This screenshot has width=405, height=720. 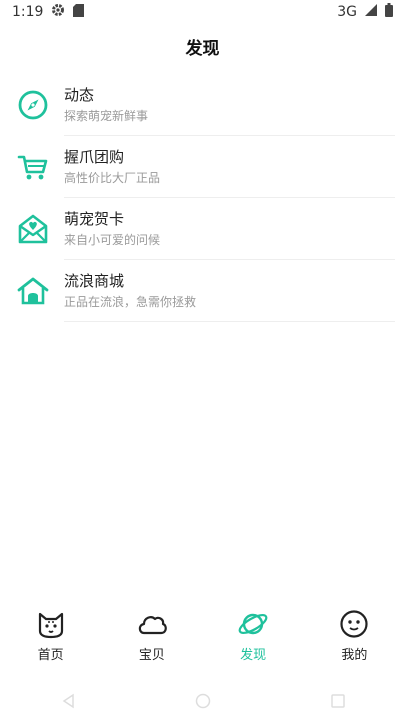 What do you see at coordinates (51, 624) in the screenshot?
I see `cat-face-icon` at bounding box center [51, 624].